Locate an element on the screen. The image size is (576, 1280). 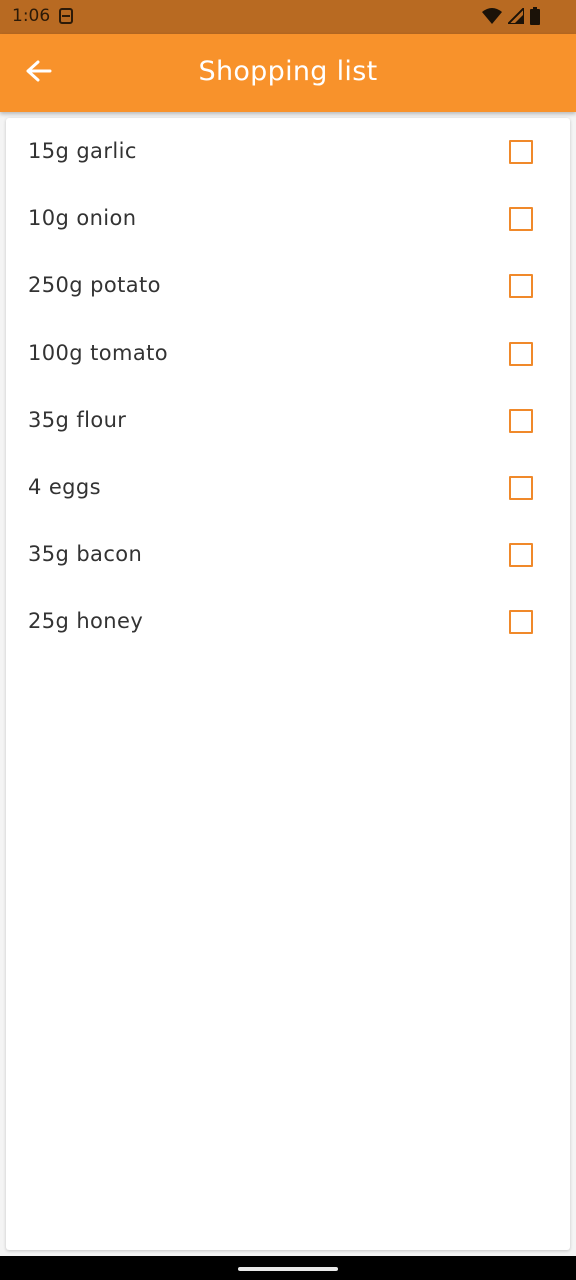
item-label: 35g bacon is located at coordinates (85, 554).